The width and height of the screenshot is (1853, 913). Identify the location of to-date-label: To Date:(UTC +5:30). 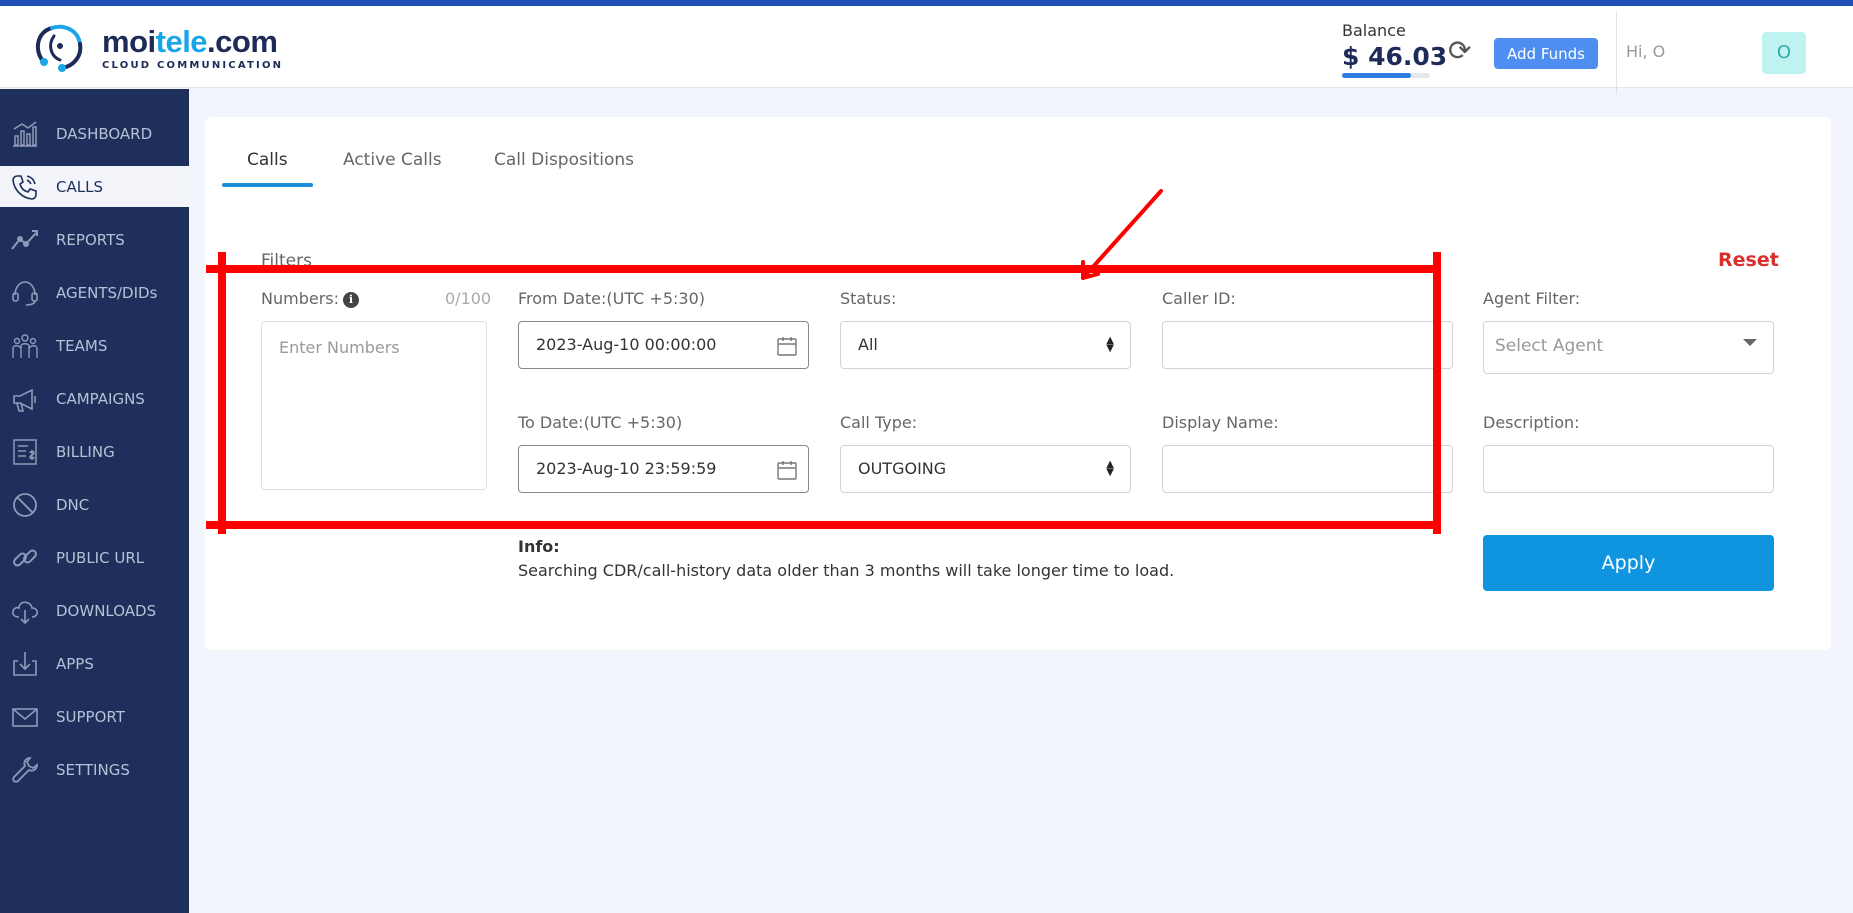
(600, 422).